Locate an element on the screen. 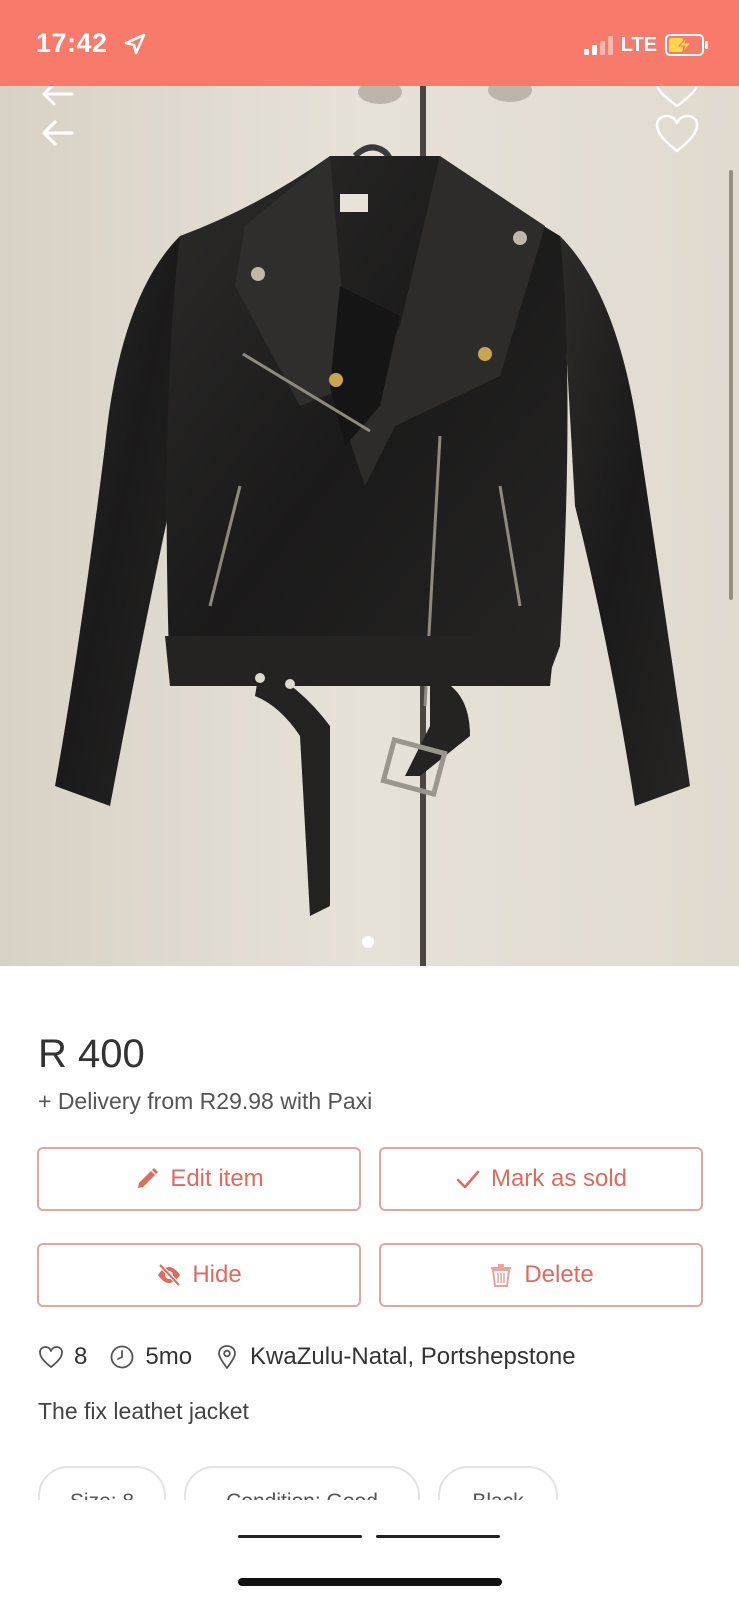 The height and width of the screenshot is (1600, 739). size-chip: Size: 8 is located at coordinates (102, 1483).